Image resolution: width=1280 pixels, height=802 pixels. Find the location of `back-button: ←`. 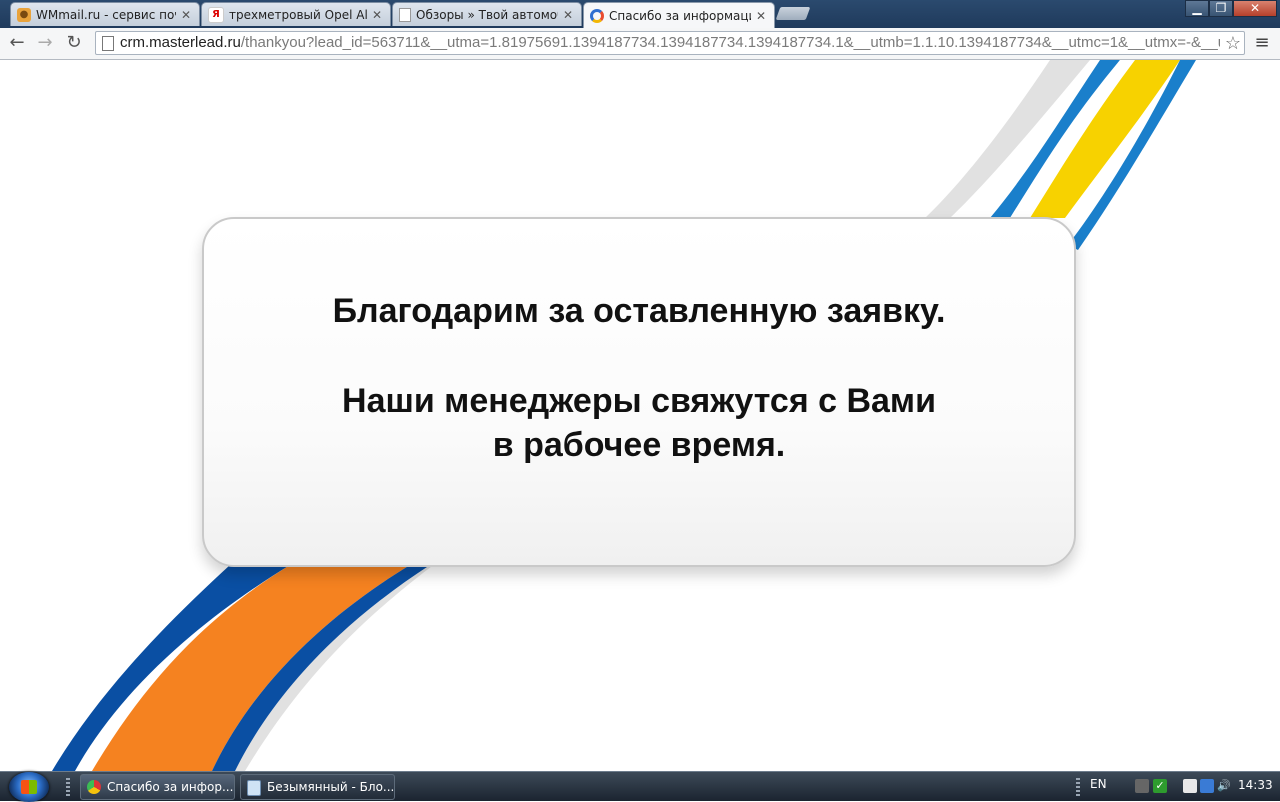

back-button: ← is located at coordinates (17, 43).